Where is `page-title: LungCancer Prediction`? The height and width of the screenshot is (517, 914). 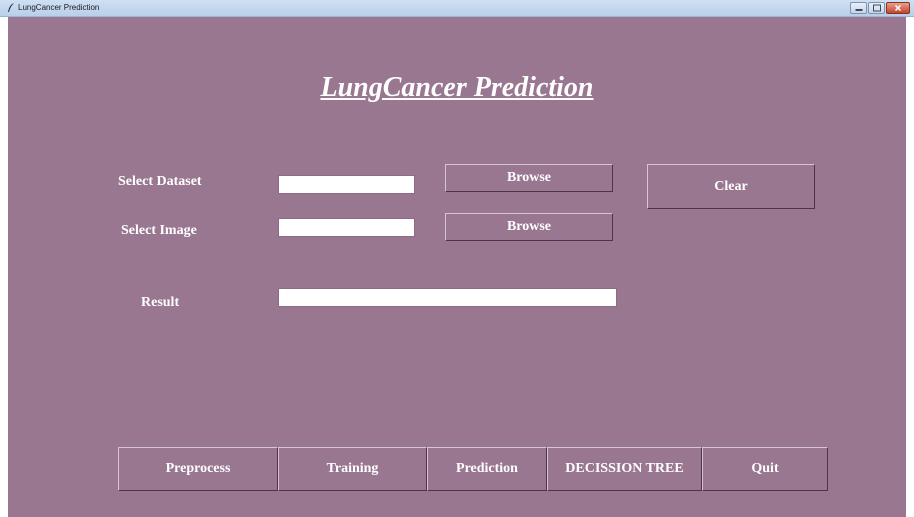
page-title: LungCancer Prediction is located at coordinates (457, 87).